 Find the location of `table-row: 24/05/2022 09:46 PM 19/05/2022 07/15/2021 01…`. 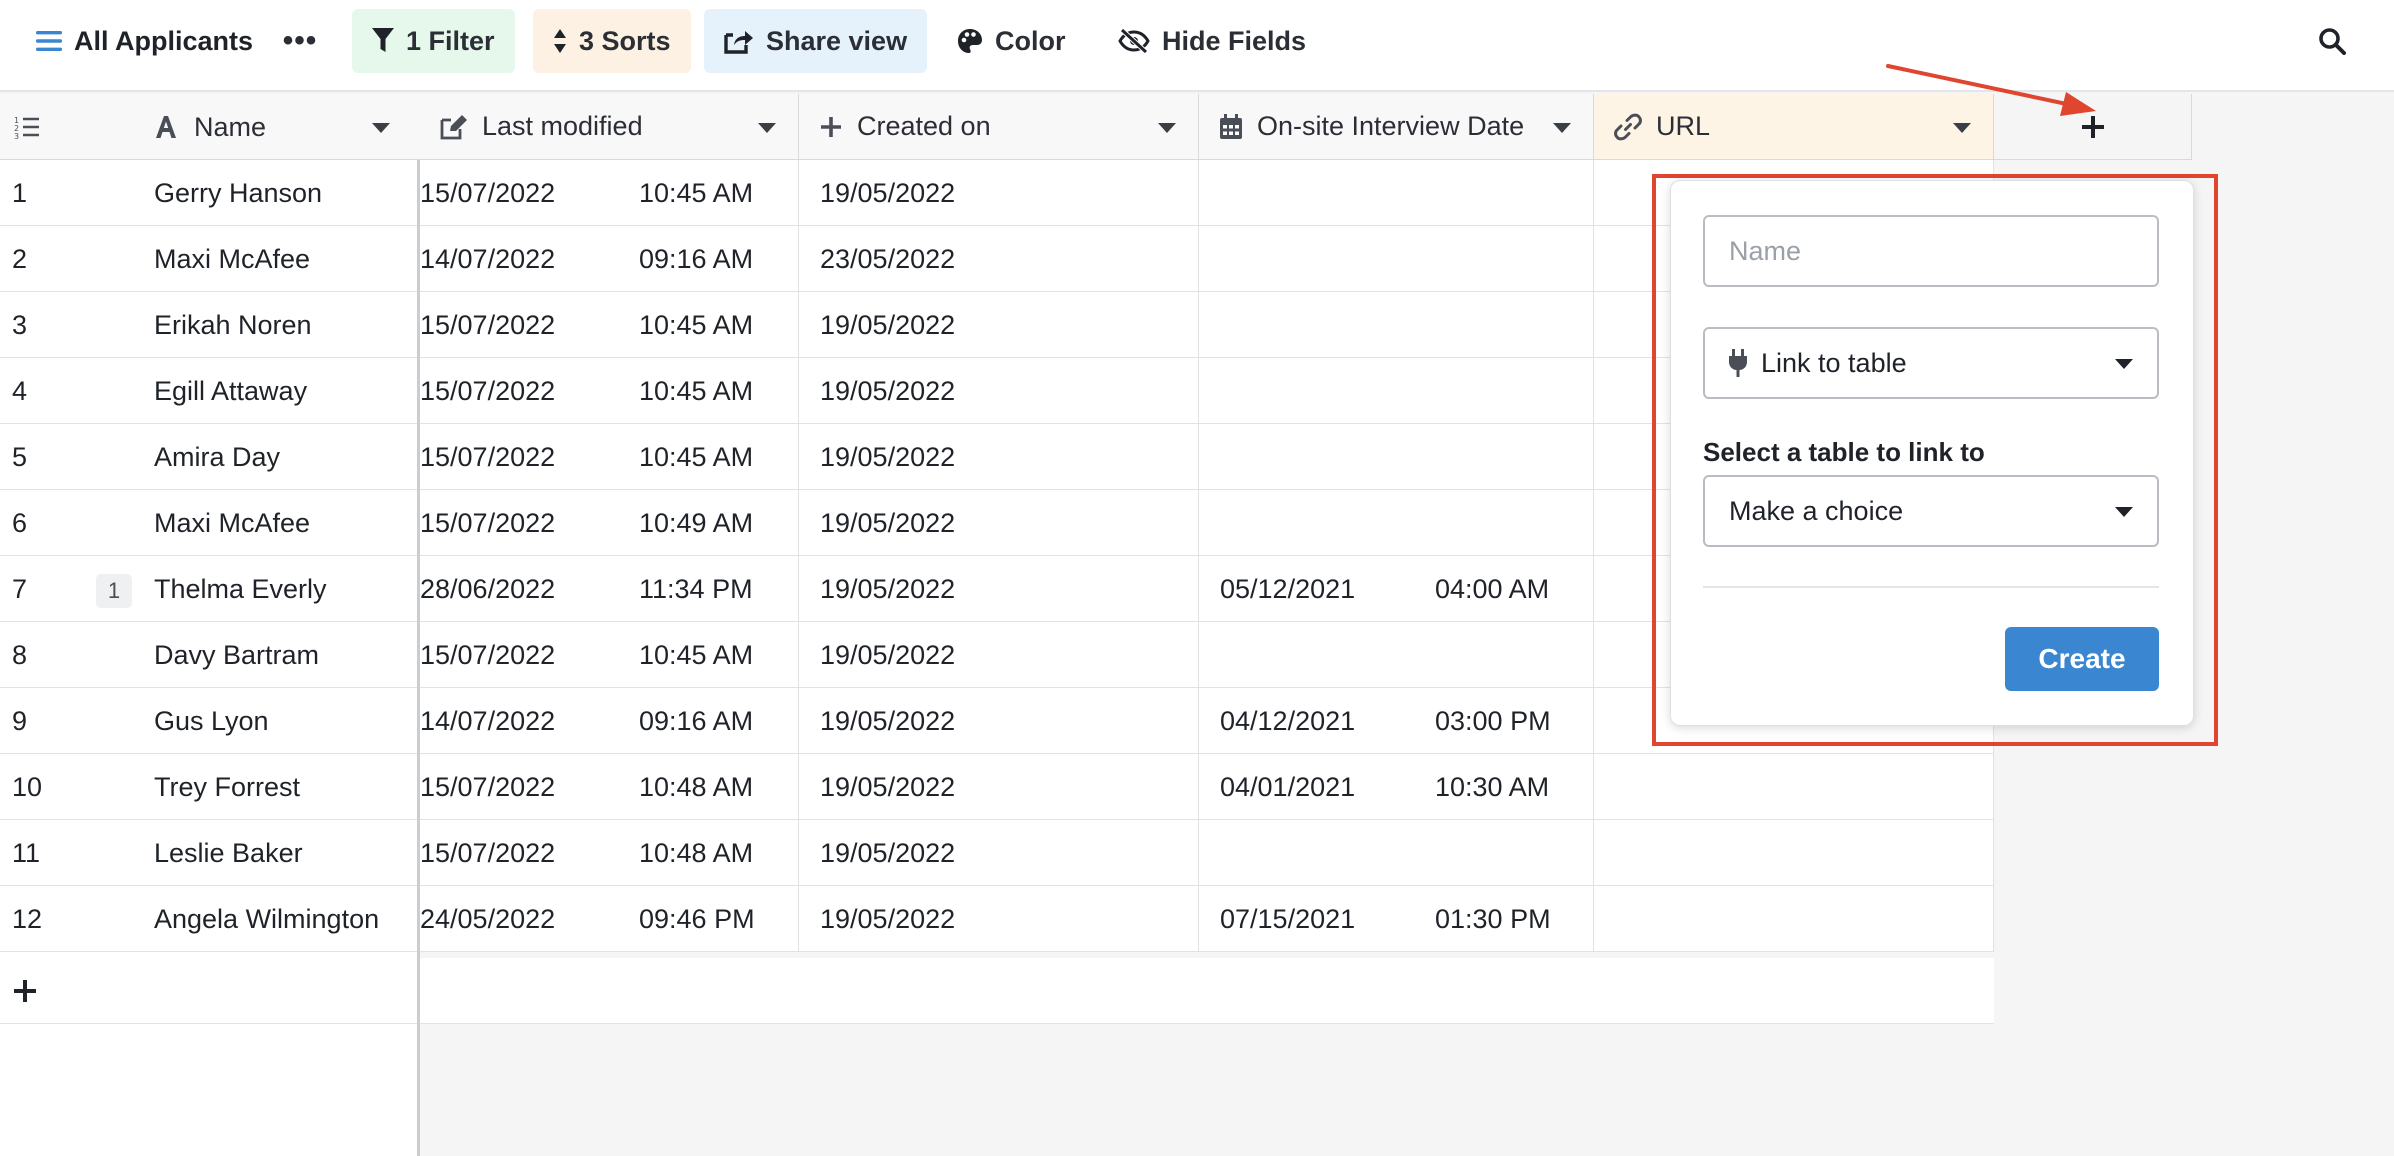

table-row: 24/05/2022 09:46 PM 19/05/2022 07/15/2021 01… is located at coordinates (1207, 919).